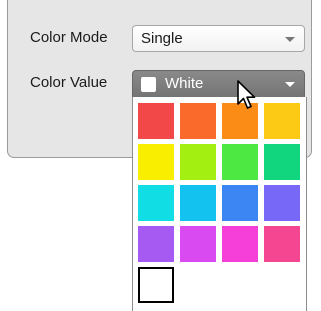  Describe the element at coordinates (156, 285) in the screenshot. I see `swatch-white` at that location.